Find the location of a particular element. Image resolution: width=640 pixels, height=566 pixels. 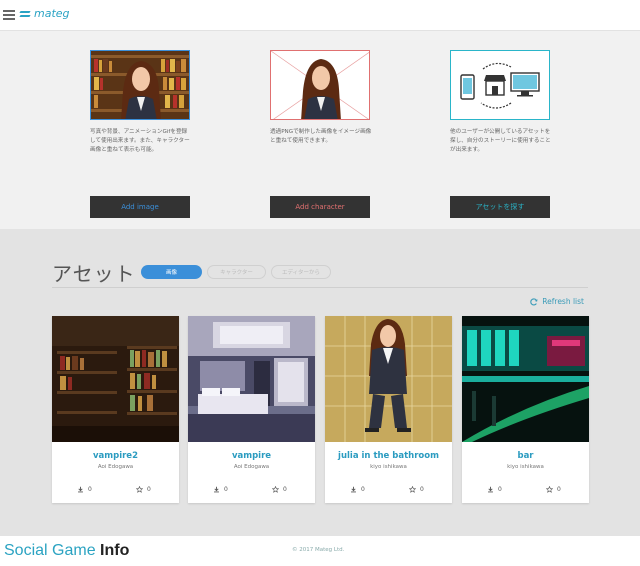

section-divider is located at coordinates (320, 287).